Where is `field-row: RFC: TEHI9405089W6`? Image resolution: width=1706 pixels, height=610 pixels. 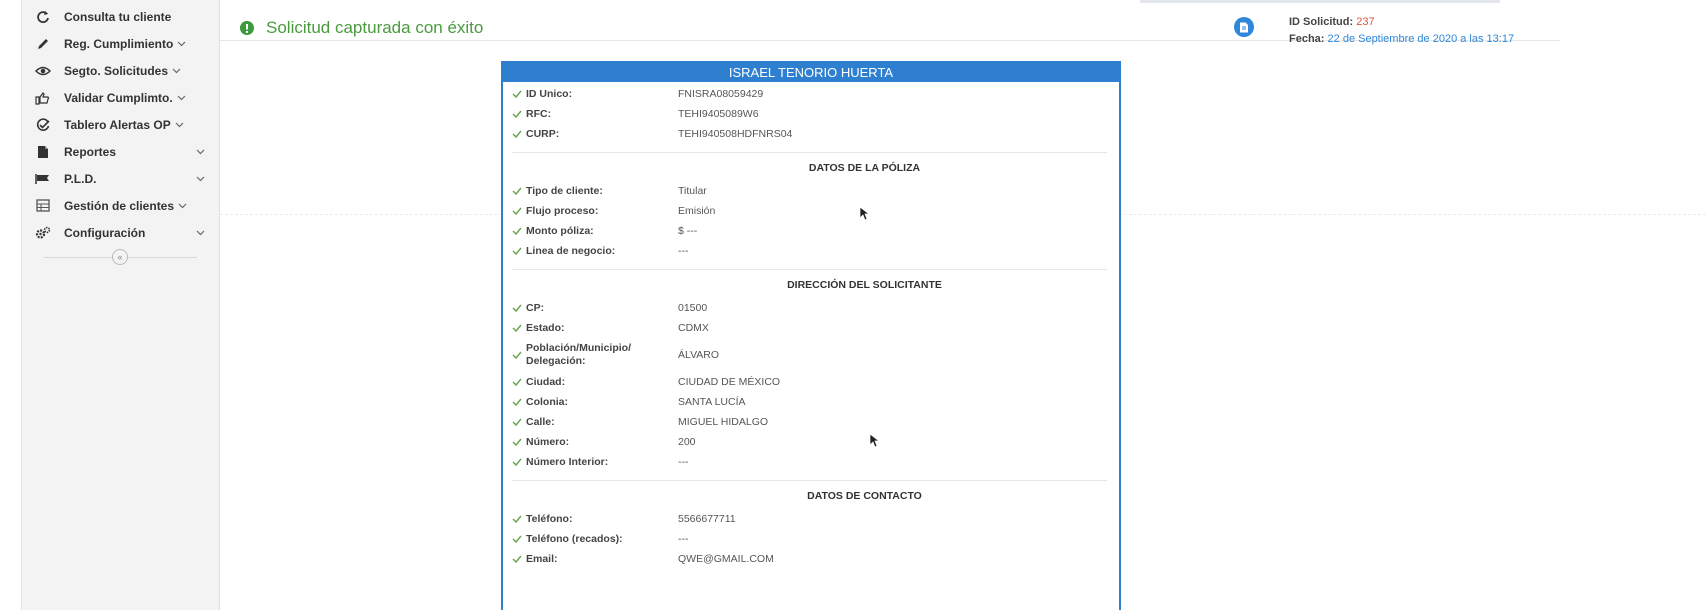 field-row: RFC: TEHI9405089W6 is located at coordinates (809, 114).